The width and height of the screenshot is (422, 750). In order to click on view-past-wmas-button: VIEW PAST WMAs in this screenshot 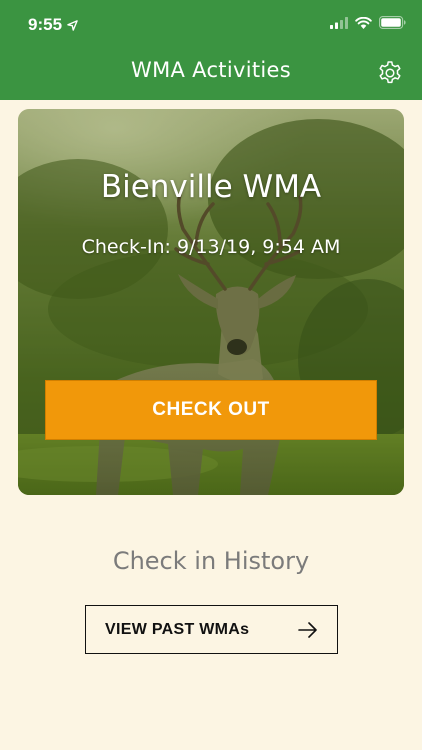, I will do `click(211, 629)`.